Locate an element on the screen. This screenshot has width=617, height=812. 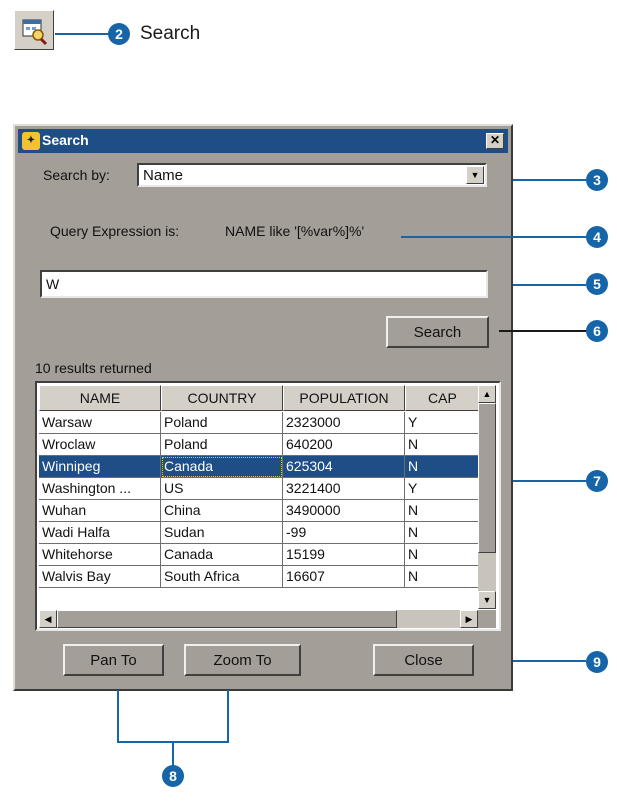
table-row: Whitehorse Canada 15199 N is located at coordinates (259, 555).